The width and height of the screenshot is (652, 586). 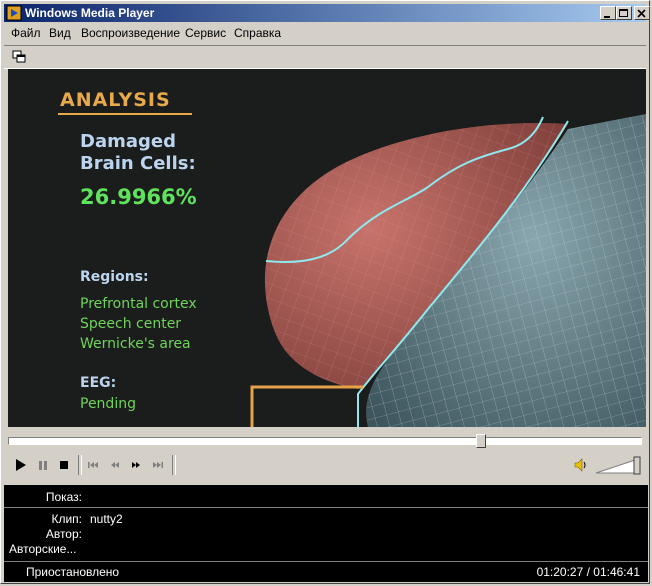 I want to click on overlay-heading: ANALYSIS, so click(x=115, y=100).